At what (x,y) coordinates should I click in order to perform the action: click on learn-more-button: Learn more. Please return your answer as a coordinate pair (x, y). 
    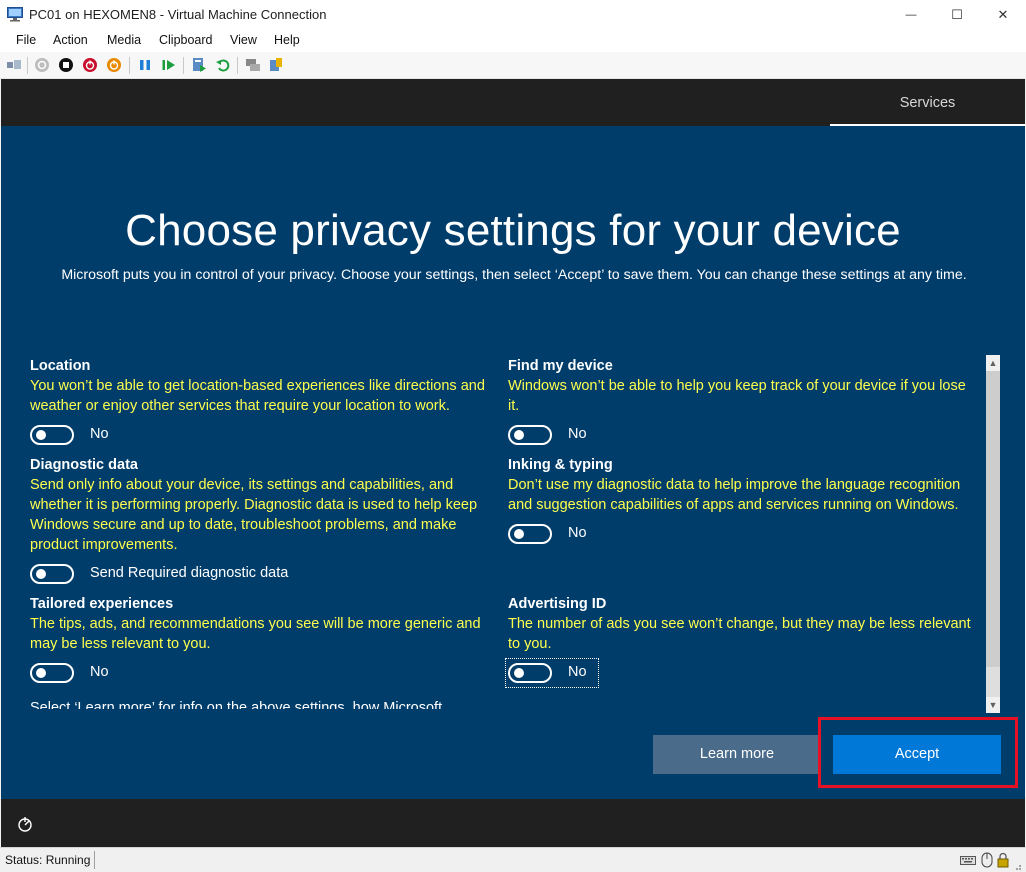
    Looking at the image, I should click on (737, 754).